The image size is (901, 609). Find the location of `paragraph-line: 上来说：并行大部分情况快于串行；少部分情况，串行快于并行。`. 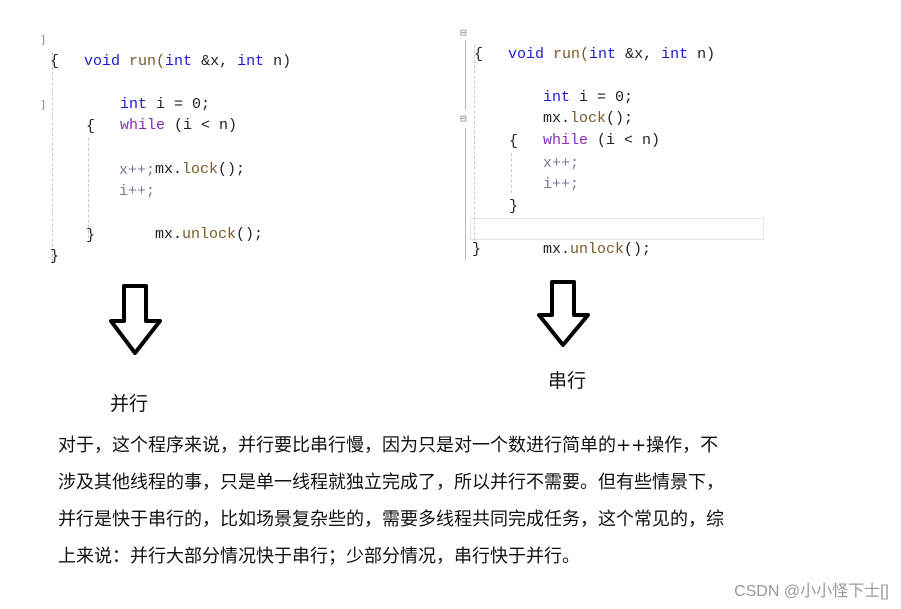

paragraph-line: 上来说：并行大部分情况快于串行；少部分情况，串行快于并行。 is located at coordinates (319, 556).